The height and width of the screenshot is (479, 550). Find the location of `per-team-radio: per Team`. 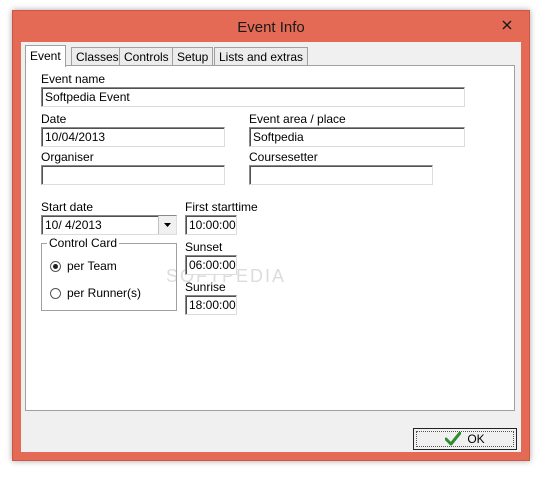

per-team-radio: per Team is located at coordinates (83, 266).